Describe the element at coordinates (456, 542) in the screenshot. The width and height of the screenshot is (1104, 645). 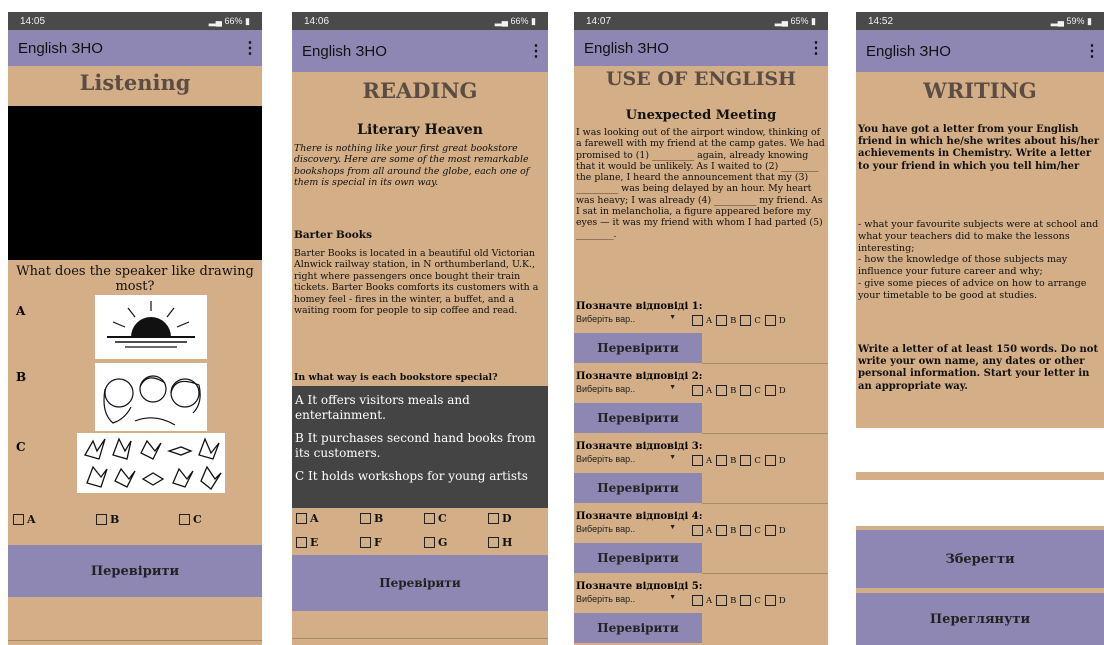
I see `checkbox-g: G` at that location.